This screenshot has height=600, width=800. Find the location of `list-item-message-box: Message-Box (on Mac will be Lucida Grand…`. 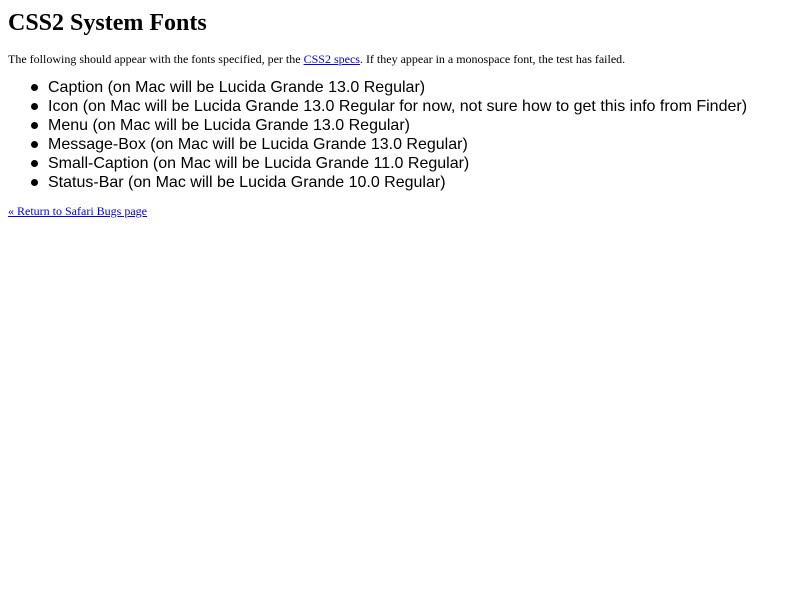

list-item-message-box: Message-Box (on Mac will be Lucida Grand… is located at coordinates (411, 144).